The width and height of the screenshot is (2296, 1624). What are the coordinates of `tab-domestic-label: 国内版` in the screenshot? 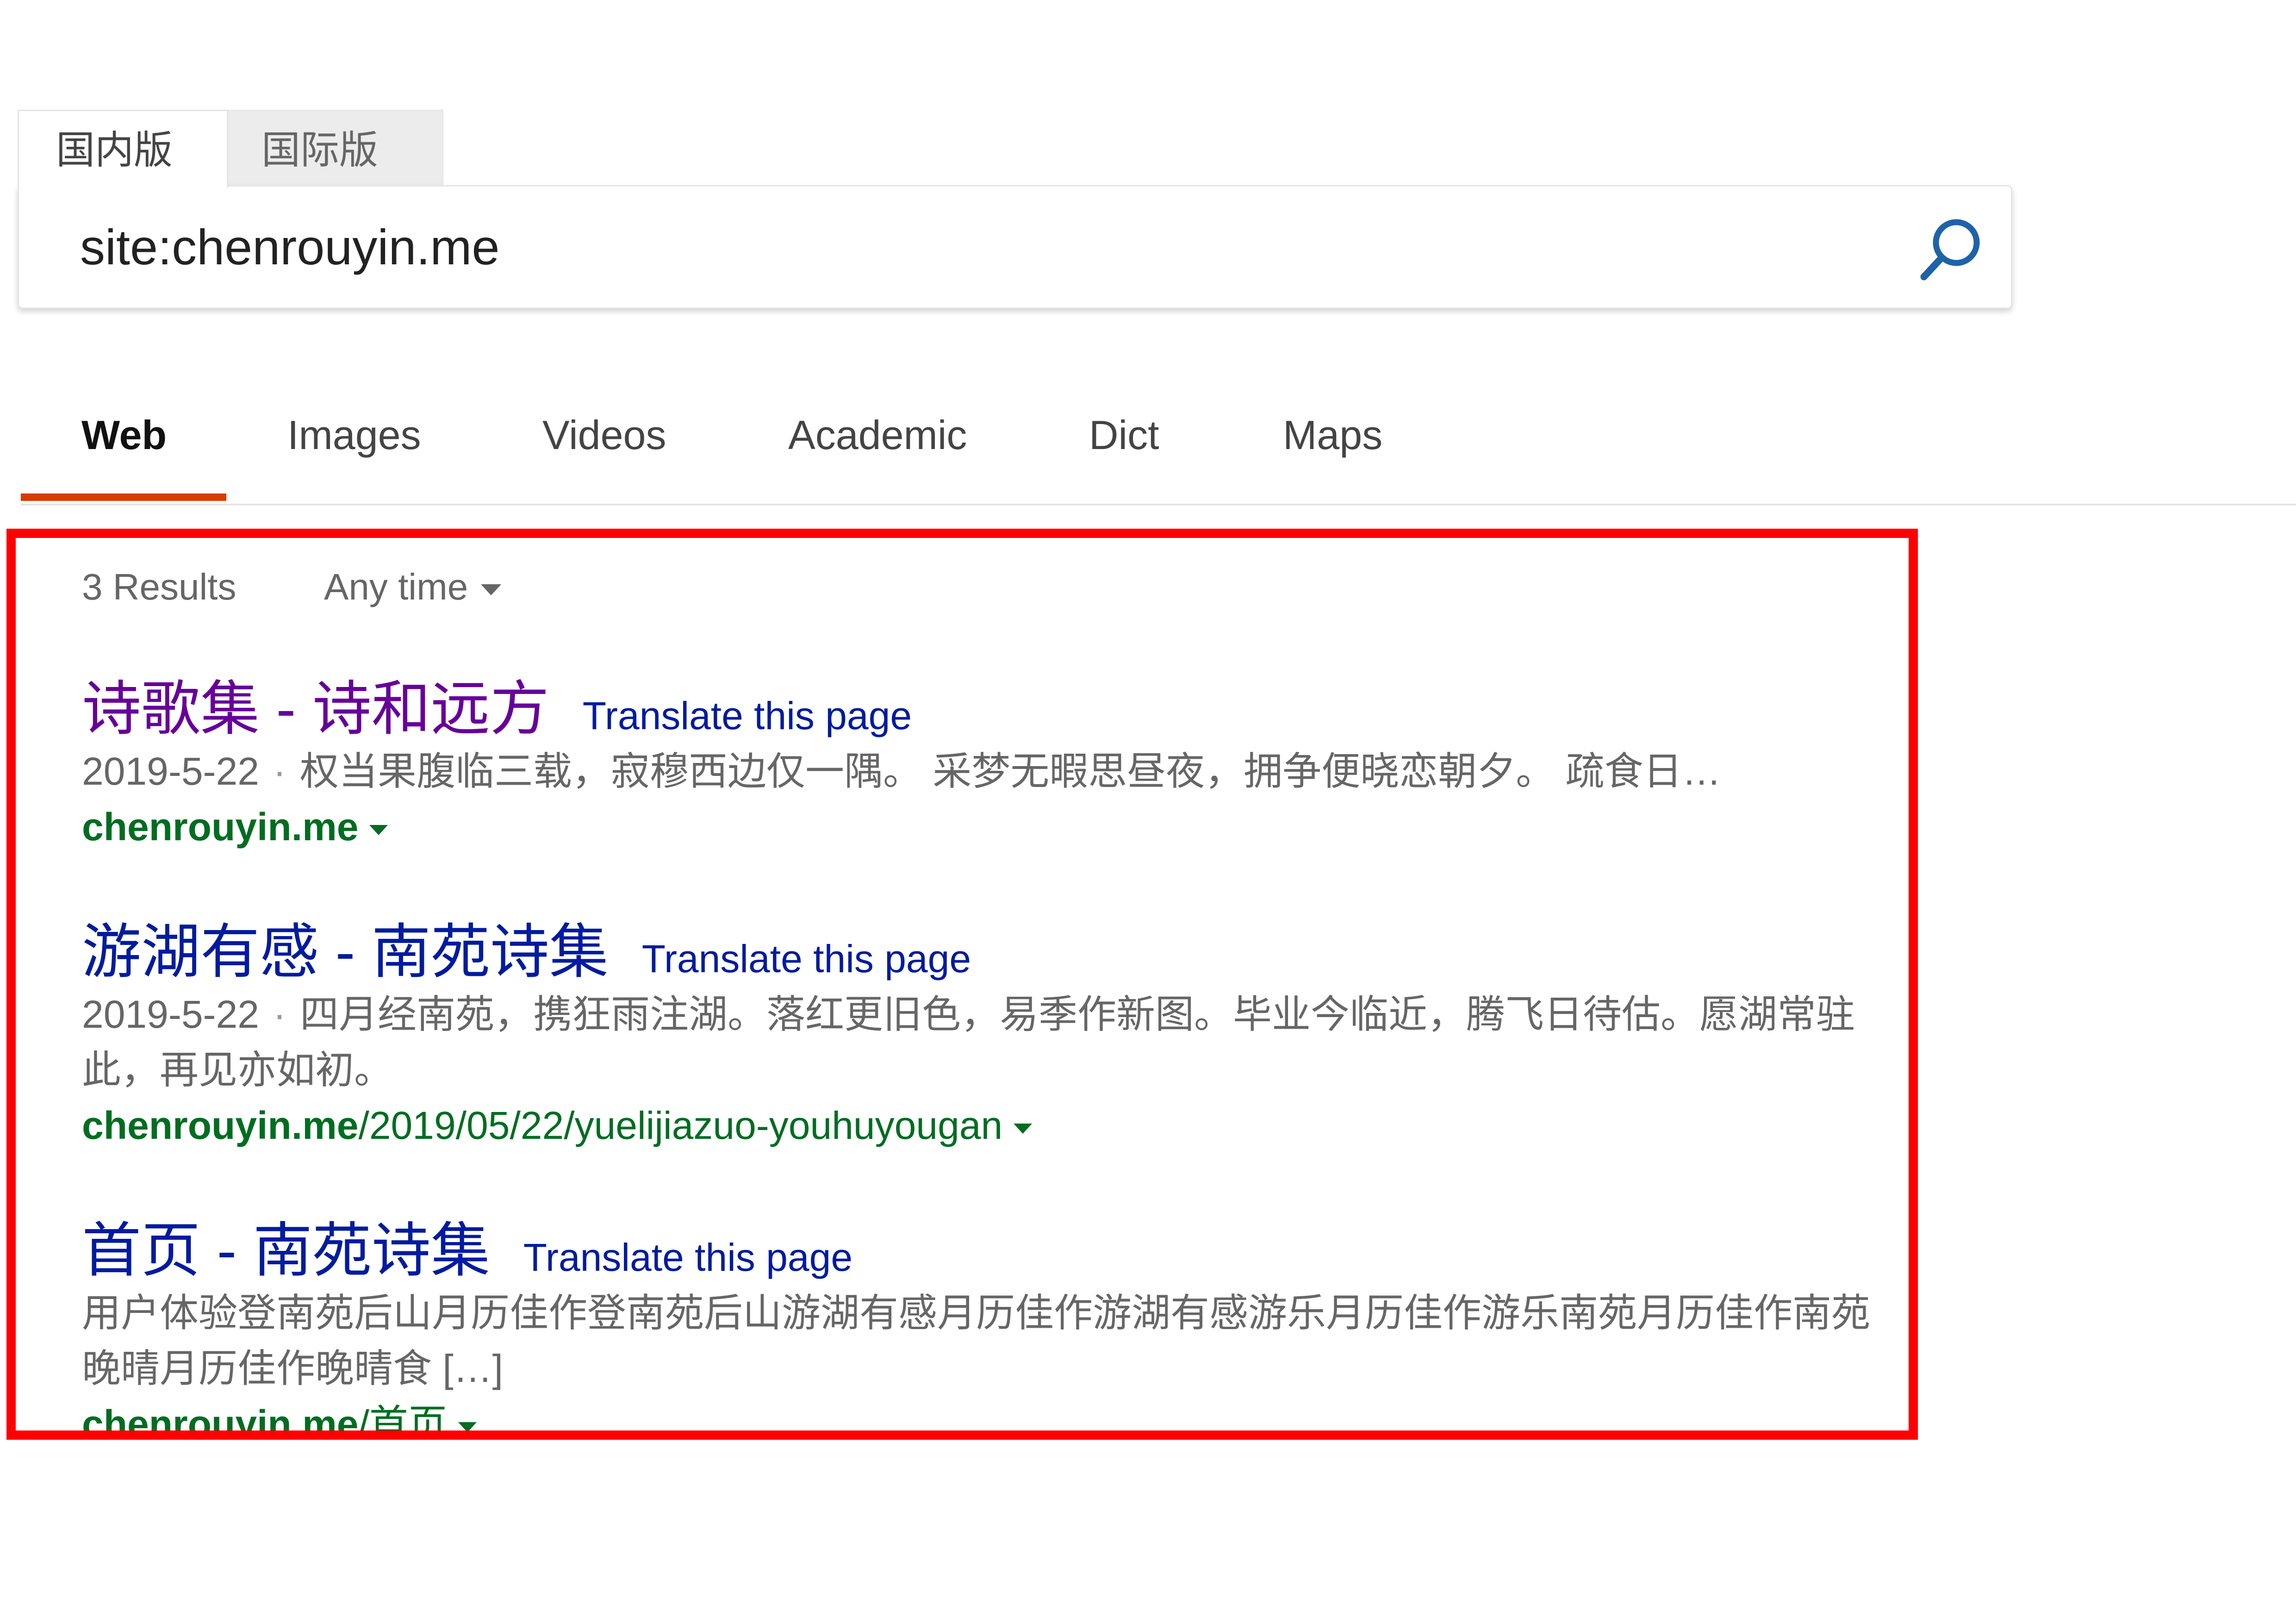 It's located at (114, 150).